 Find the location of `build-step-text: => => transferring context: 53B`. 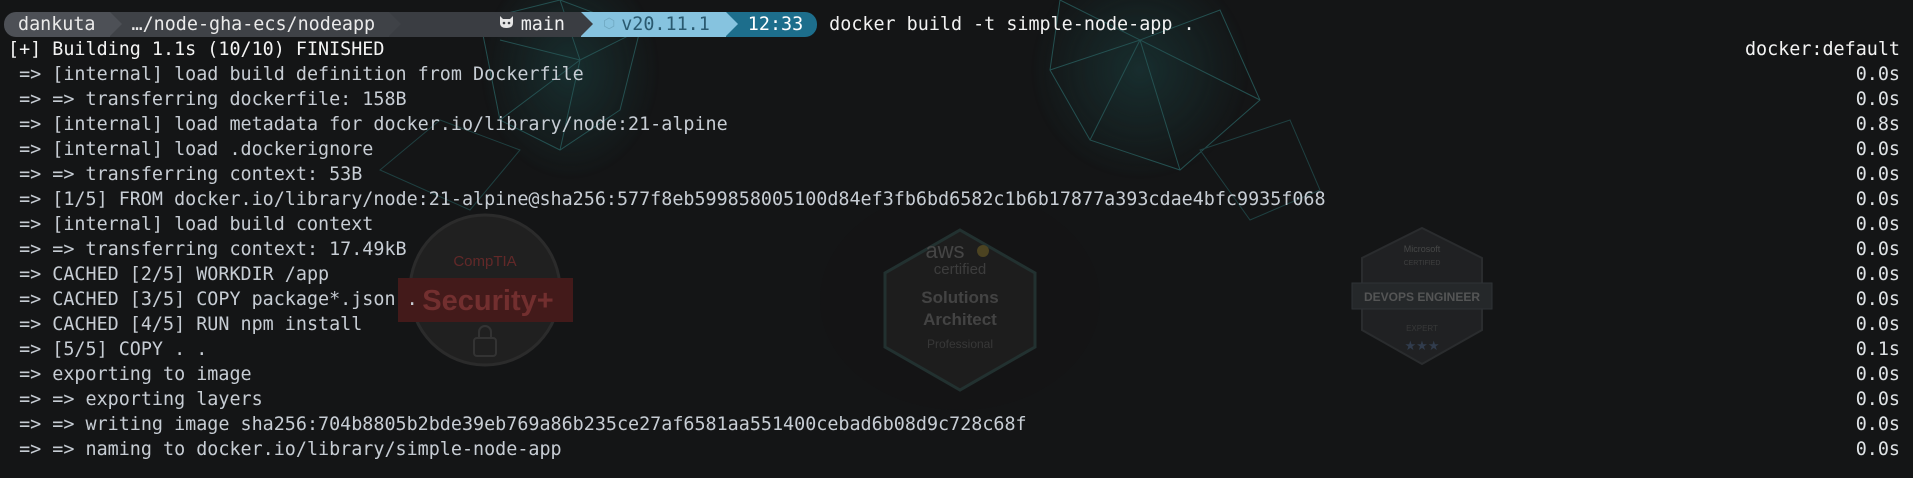

build-step-text: => => transferring context: 53B is located at coordinates (185, 174).